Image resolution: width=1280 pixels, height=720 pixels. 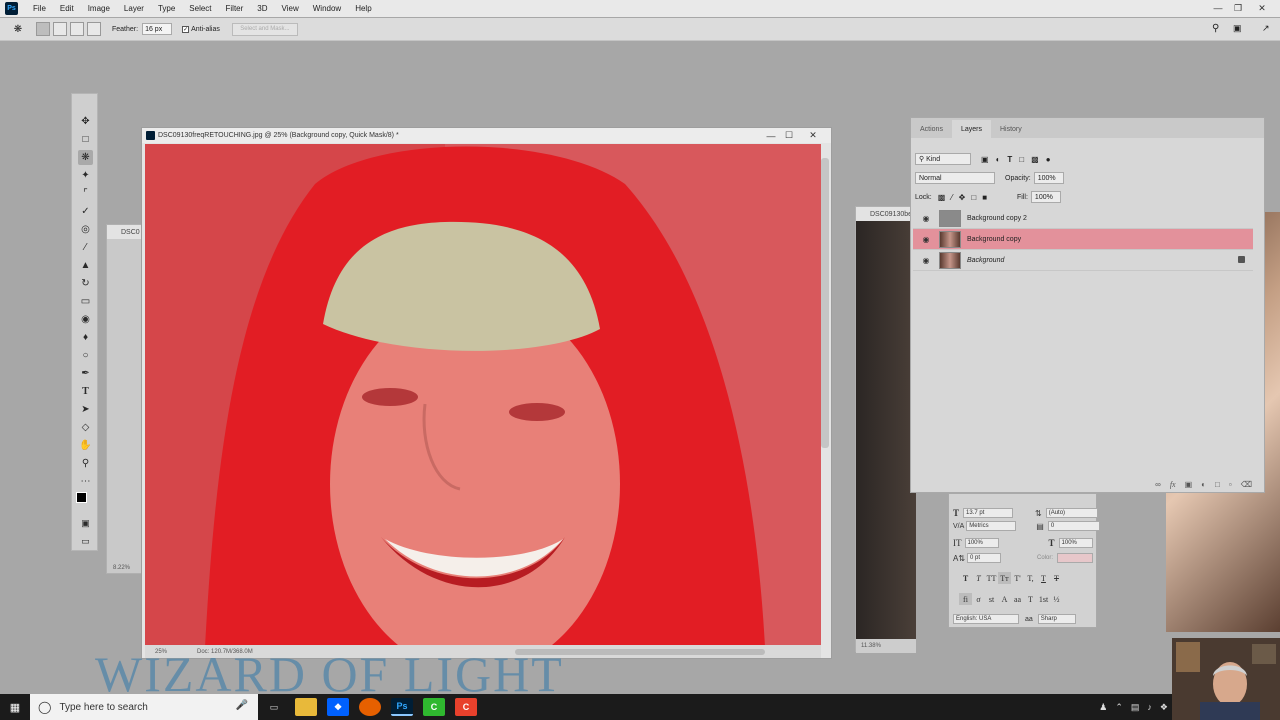 I want to click on doc-close-icon: ✕, so click(x=813, y=135).